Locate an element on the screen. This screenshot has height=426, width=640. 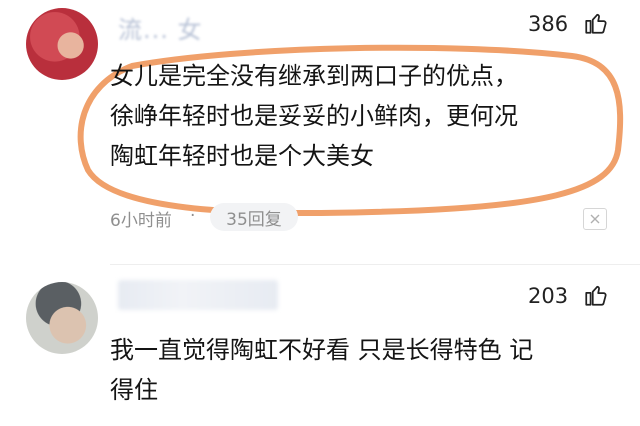
more-button is located at coordinates (595, 219).